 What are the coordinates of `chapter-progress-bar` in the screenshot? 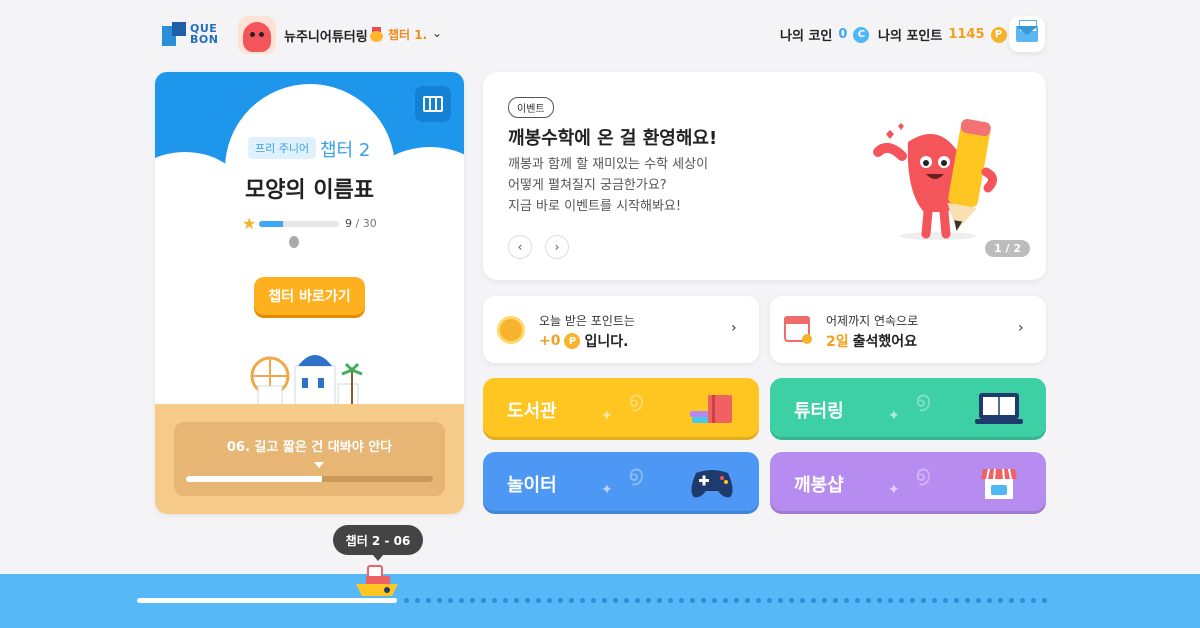 It's located at (299, 224).